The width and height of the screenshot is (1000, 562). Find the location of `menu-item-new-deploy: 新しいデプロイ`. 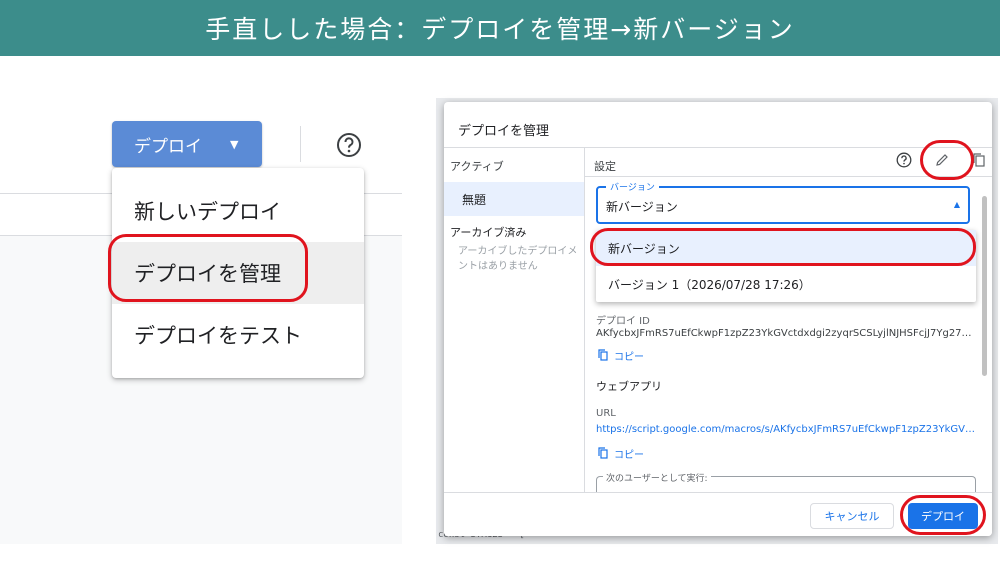

menu-item-new-deploy: 新しいデプロイ is located at coordinates (238, 211).